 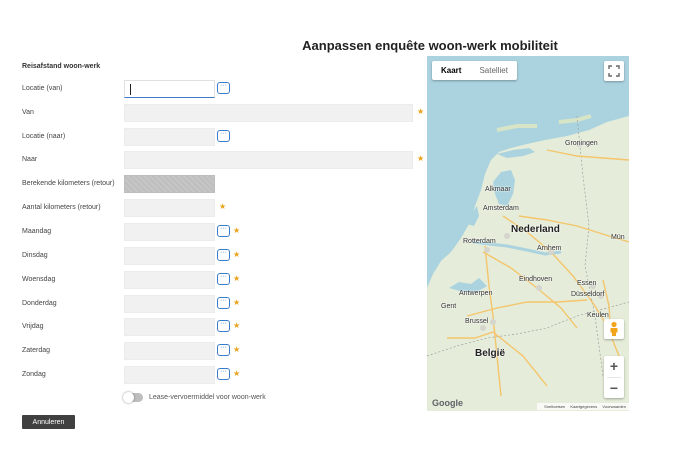 I want to click on lease-toggle-label: Lease-vervoermiddel voor woon-werk, so click(x=207, y=397).